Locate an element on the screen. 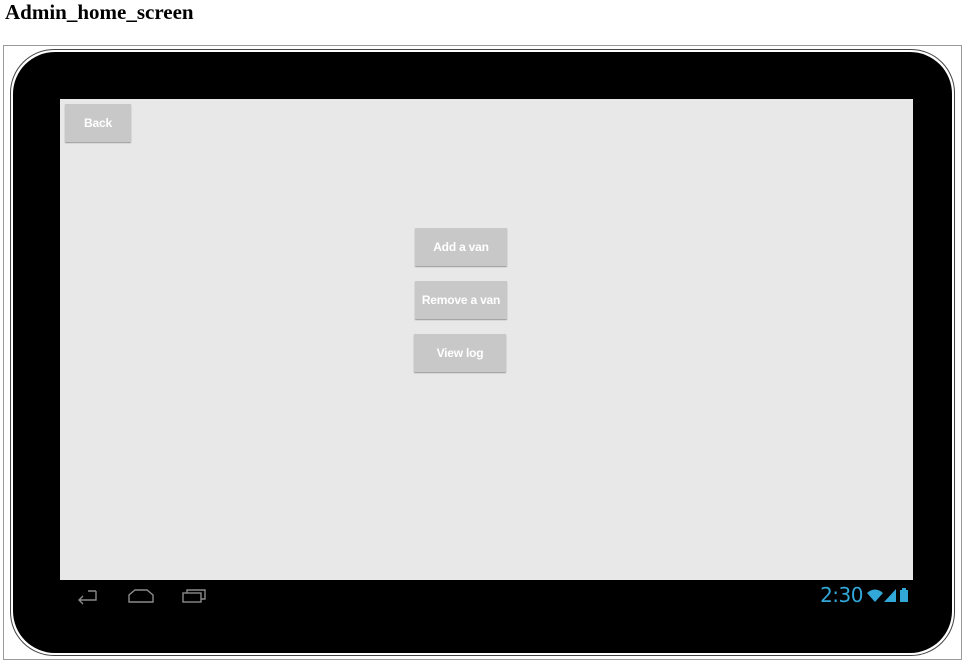  system-navigation-bar: 2:30 is located at coordinates (486, 595).